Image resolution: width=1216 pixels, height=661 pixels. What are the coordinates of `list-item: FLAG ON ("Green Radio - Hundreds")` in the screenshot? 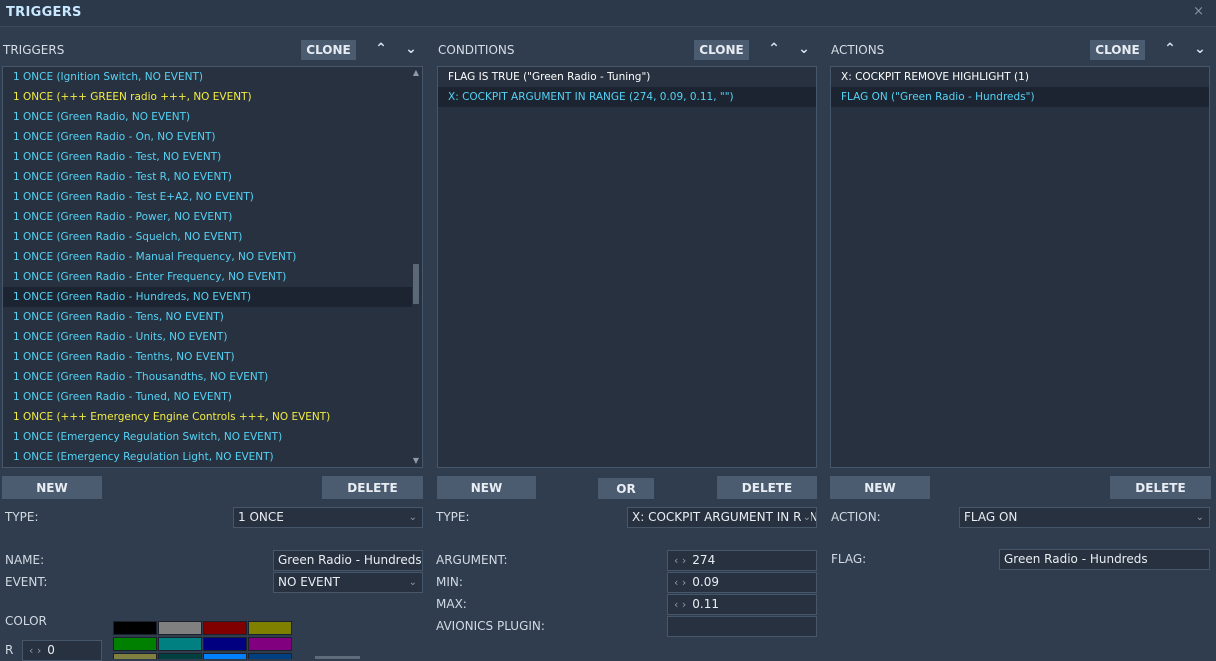 It's located at (1020, 97).